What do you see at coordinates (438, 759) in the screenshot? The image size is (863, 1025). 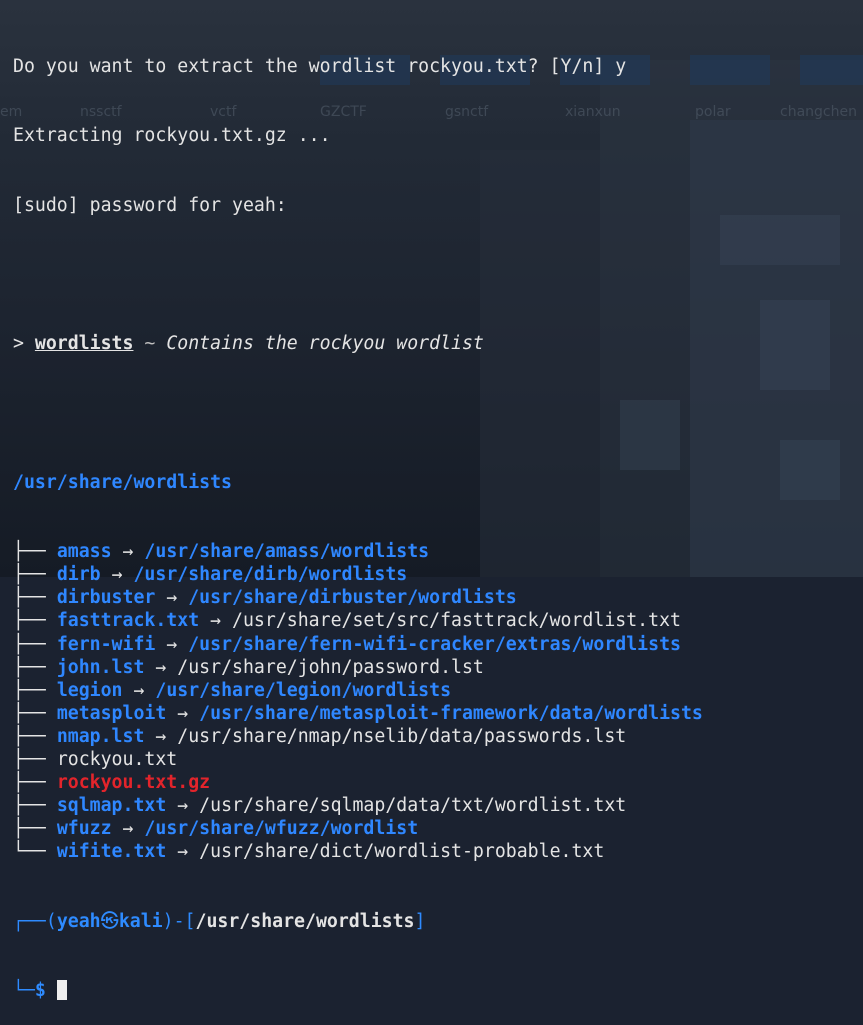 I see `tree-entry: ├── rockyou.txt` at bounding box center [438, 759].